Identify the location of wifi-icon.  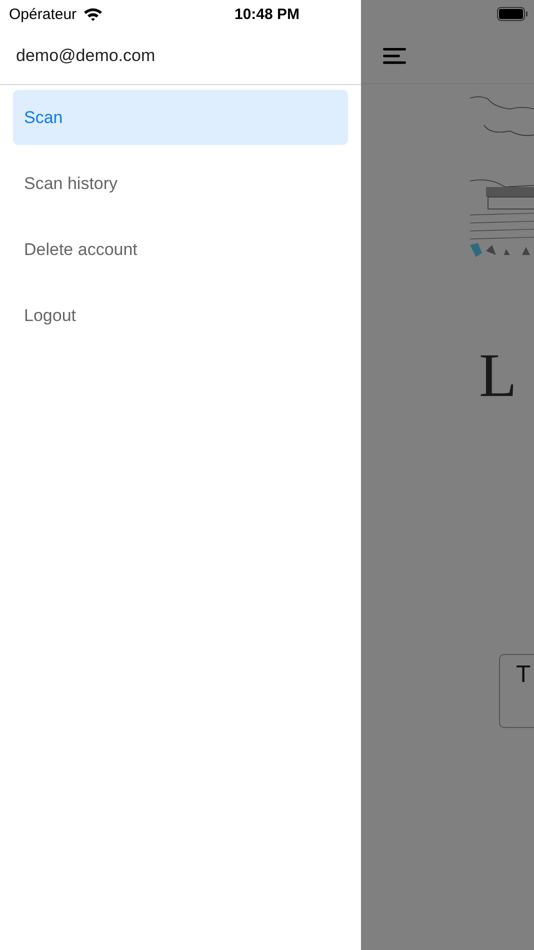
(92, 14).